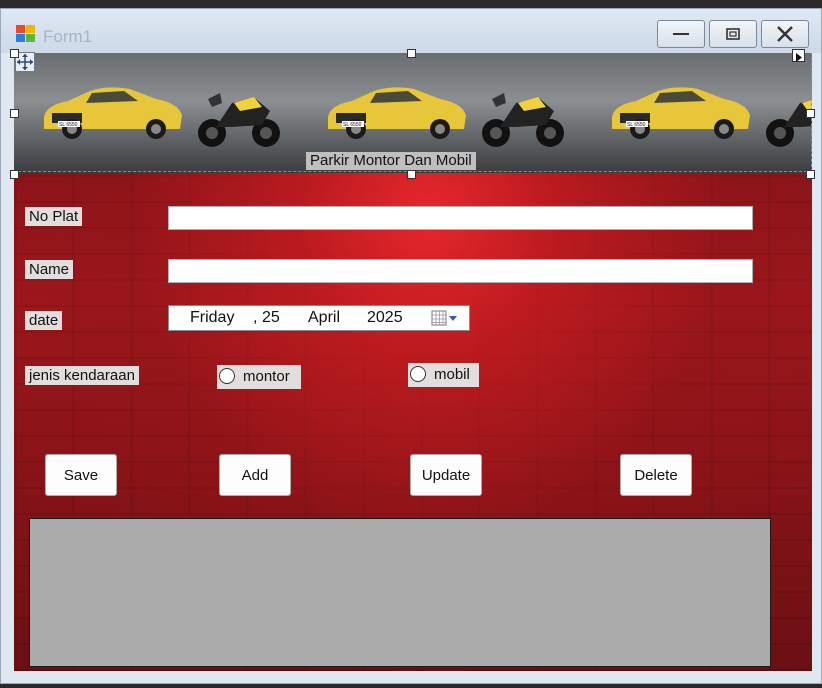 The image size is (822, 688). What do you see at coordinates (26, 34) in the screenshot?
I see `app-icon` at bounding box center [26, 34].